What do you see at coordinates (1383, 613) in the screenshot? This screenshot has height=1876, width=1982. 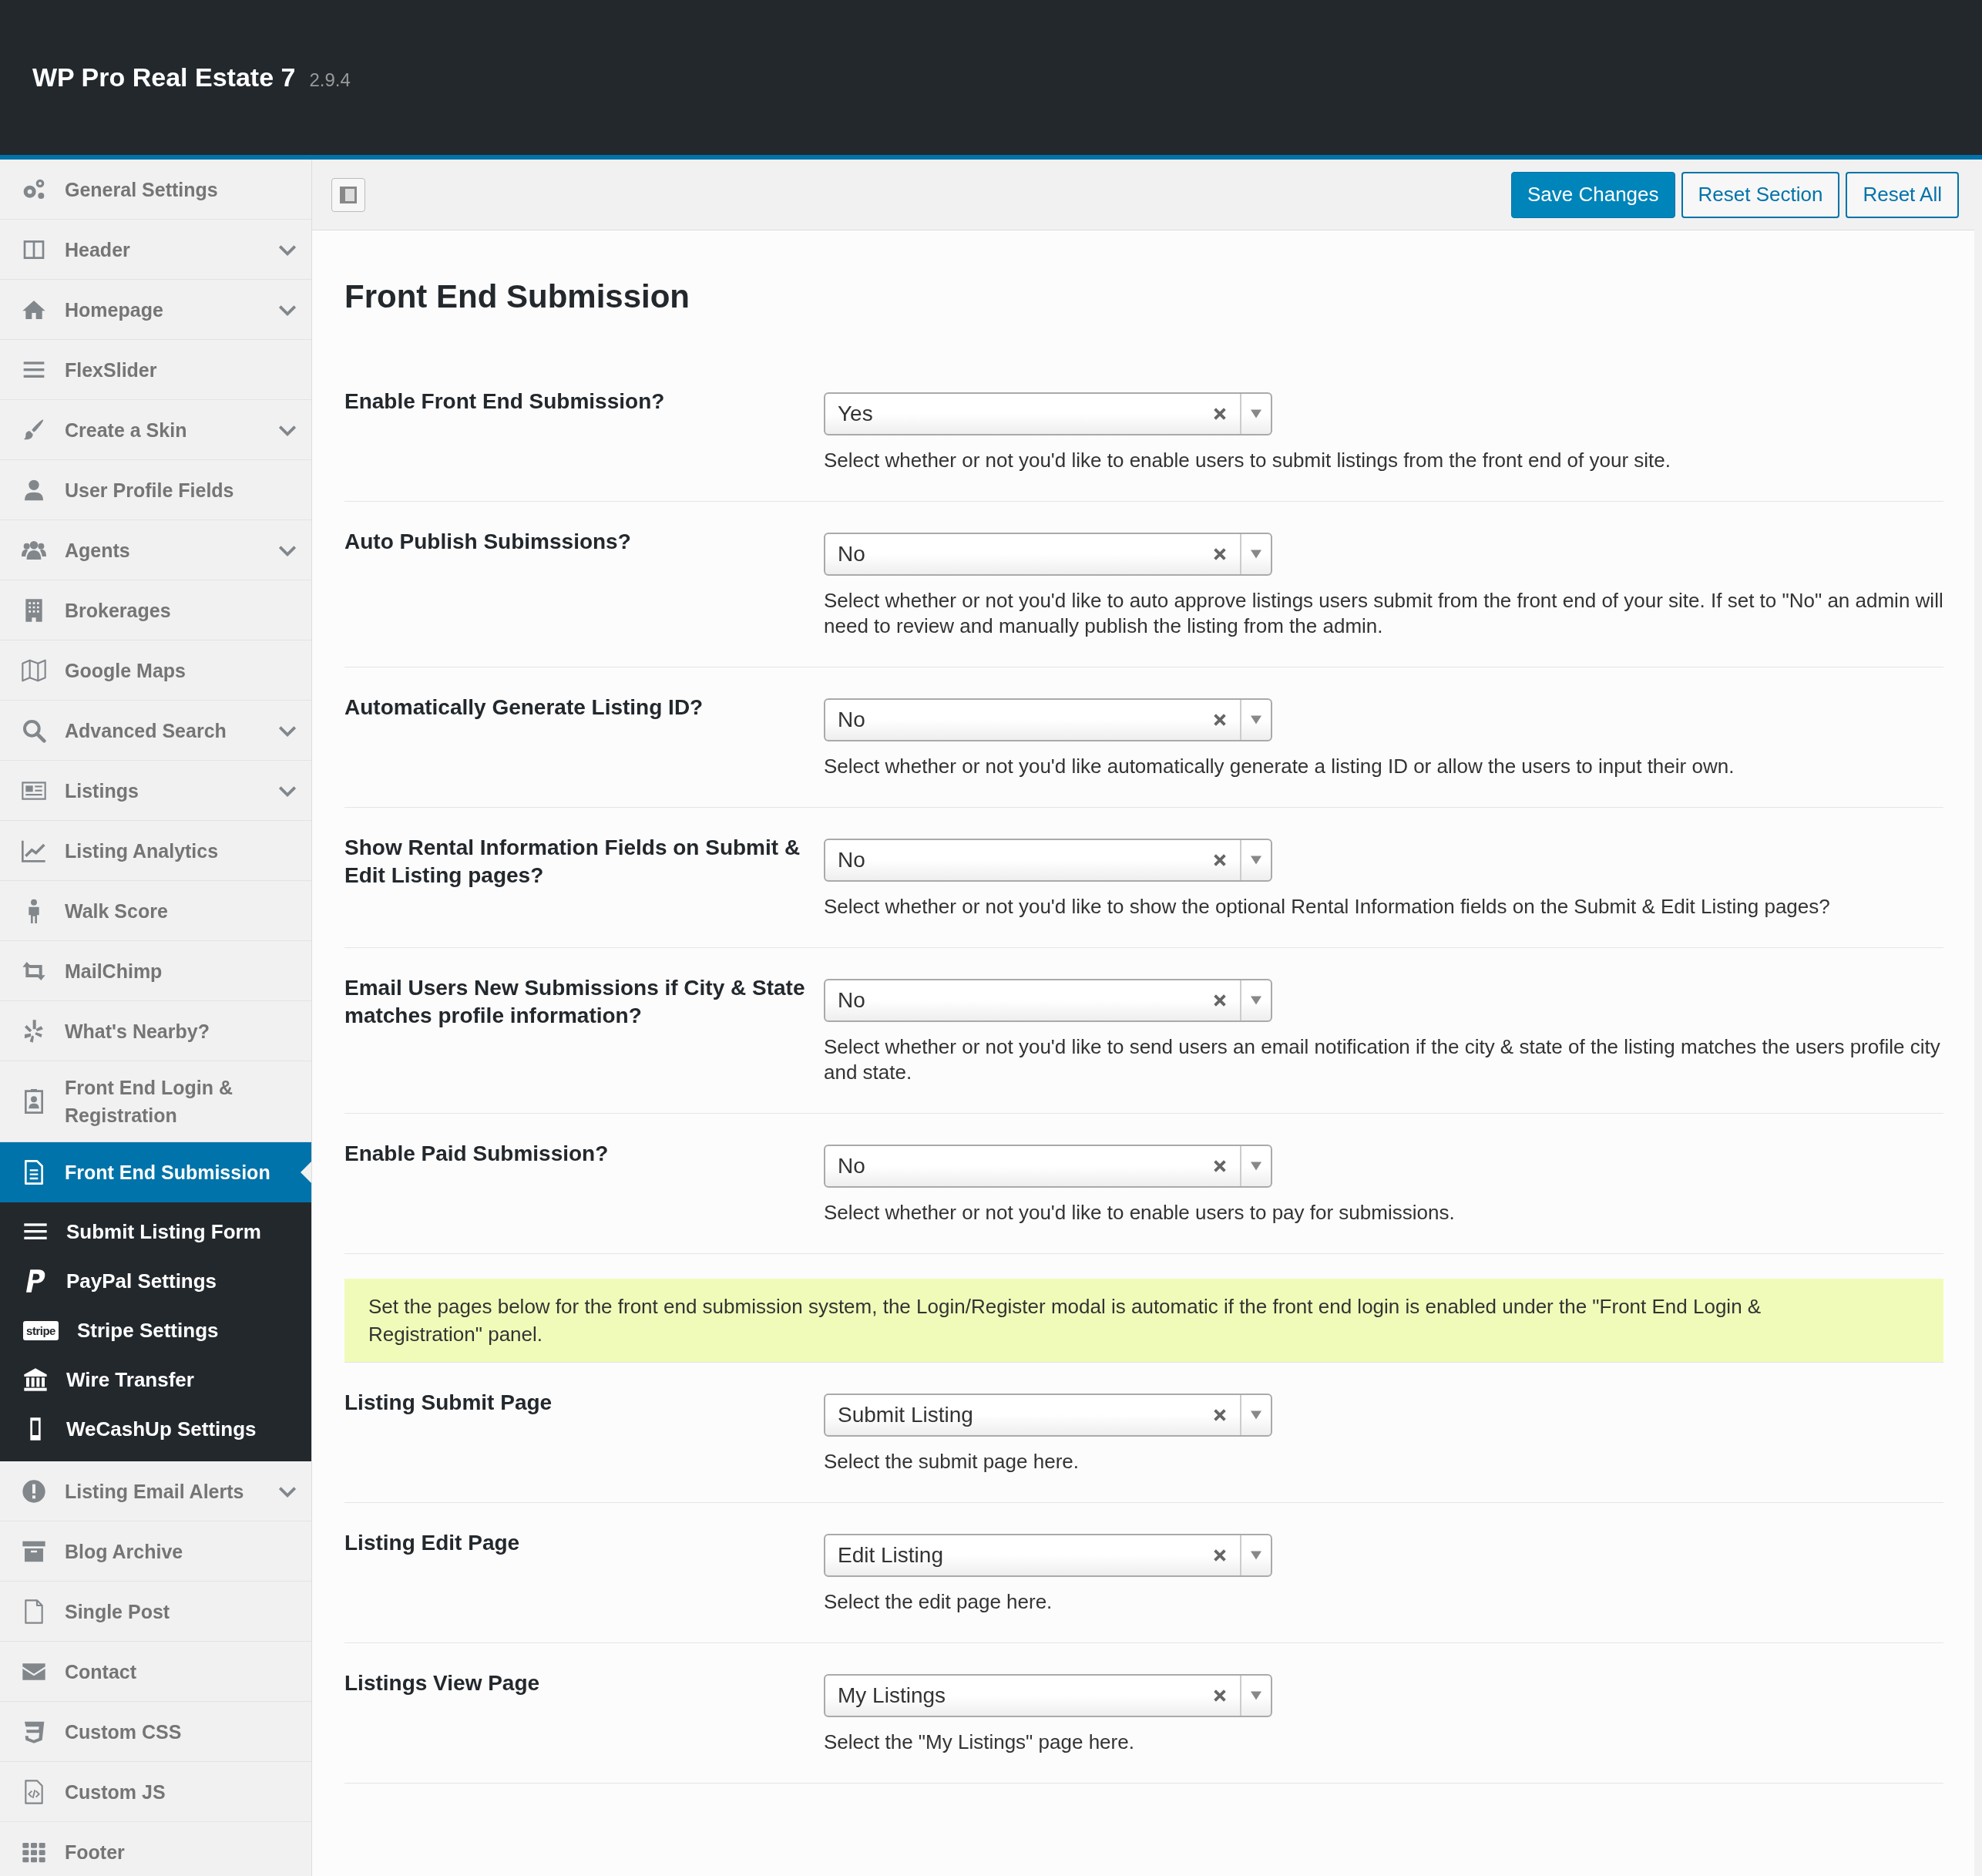 I see `setting-description: Select whether or not you'd like to auto approve listings users submit from the front end of your site. If set to "No" an admin will need to review and manually publish the listing from the admin.` at bounding box center [1383, 613].